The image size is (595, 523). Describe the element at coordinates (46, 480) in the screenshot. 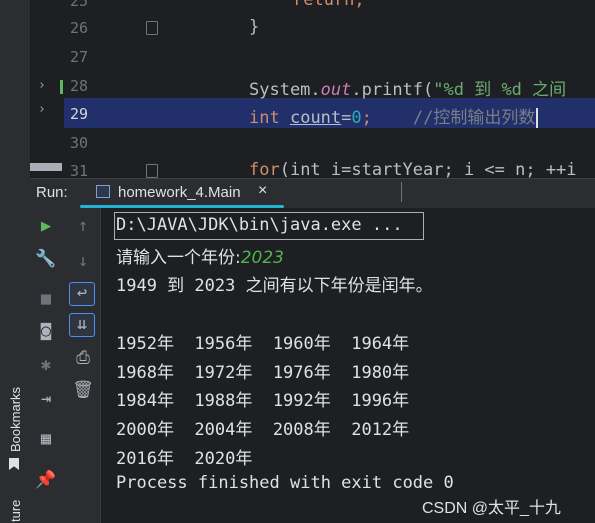

I see `pin-icon: 📌` at that location.